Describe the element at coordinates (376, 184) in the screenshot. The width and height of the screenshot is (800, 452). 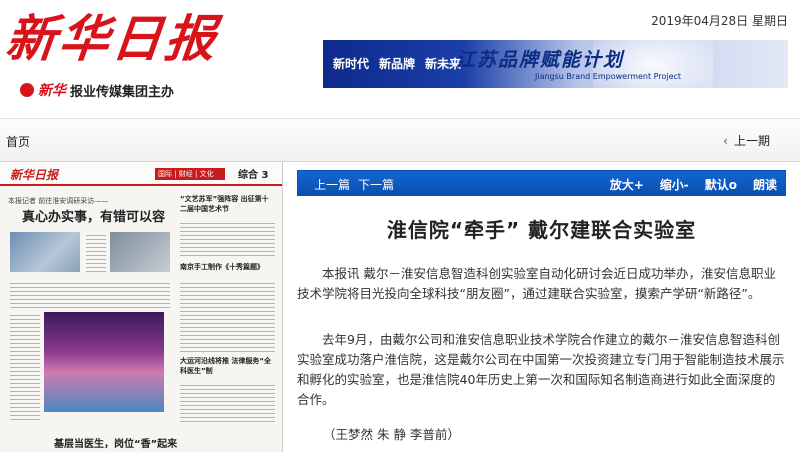
I see `next-article-link: 下一篇` at that location.